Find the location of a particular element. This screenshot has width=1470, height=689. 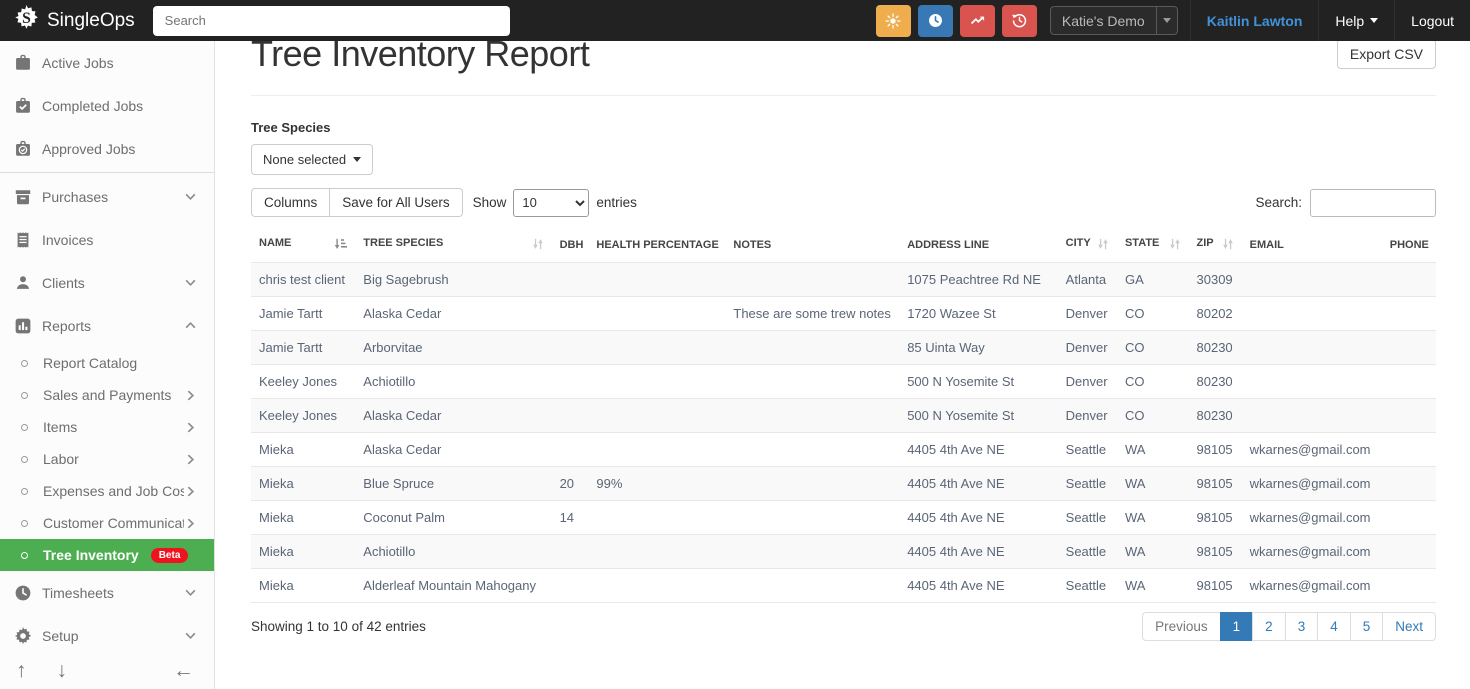

sidebar-item-report-catalog: Report Catalog is located at coordinates (107, 363).